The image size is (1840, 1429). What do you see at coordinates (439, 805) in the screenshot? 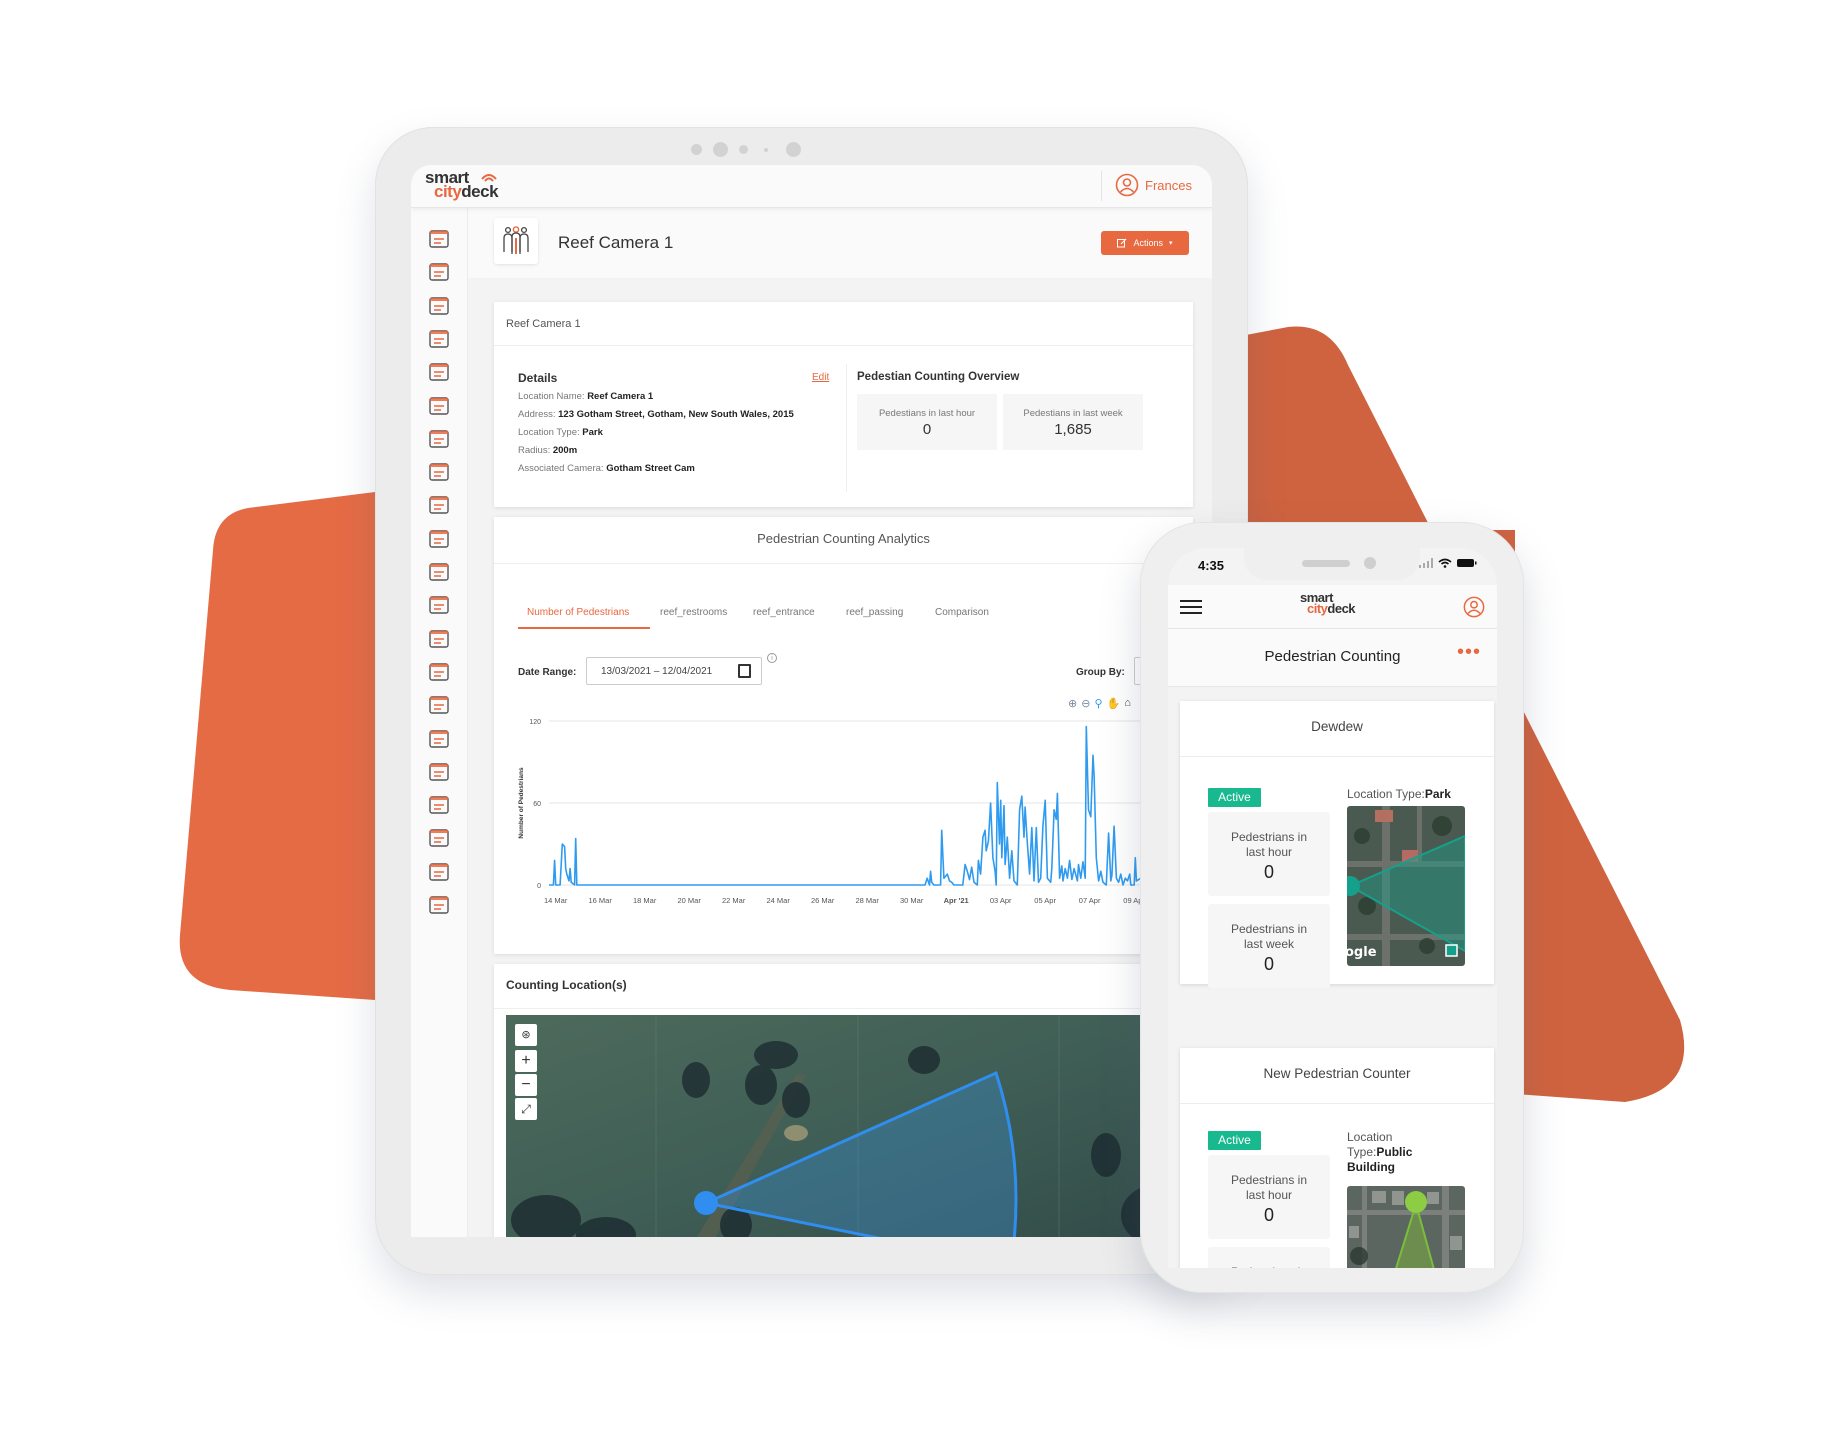
I see `traffic-car-icon` at bounding box center [439, 805].